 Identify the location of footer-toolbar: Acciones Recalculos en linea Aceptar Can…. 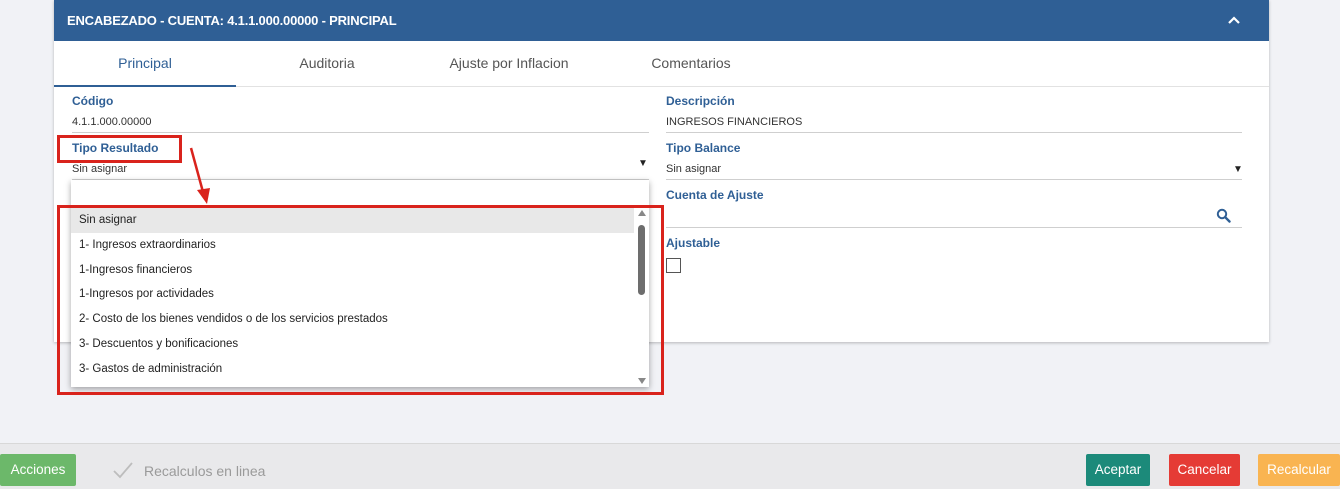
(670, 466).